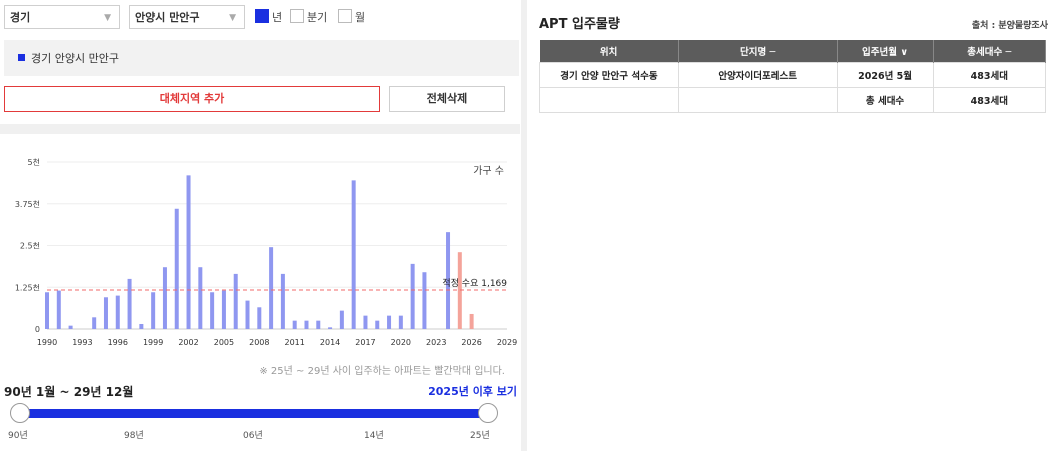 Image resolution: width=1052 pixels, height=451 pixels. Describe the element at coordinates (224, 342) in the screenshot. I see `x-tick-label: 2005` at that location.